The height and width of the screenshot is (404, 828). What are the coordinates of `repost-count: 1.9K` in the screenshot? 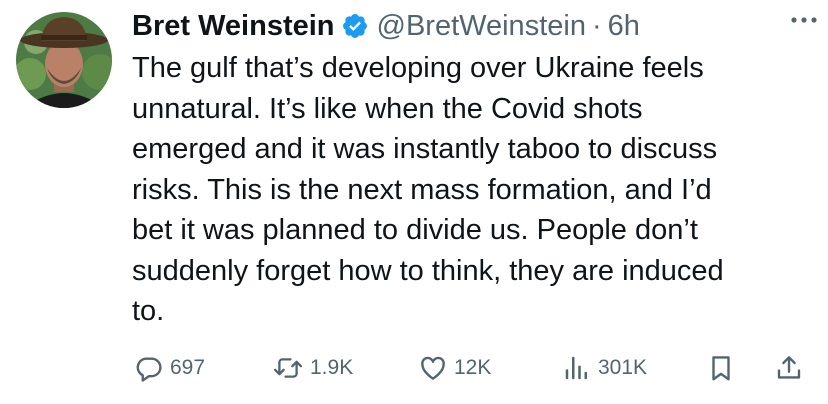 It's located at (332, 367).